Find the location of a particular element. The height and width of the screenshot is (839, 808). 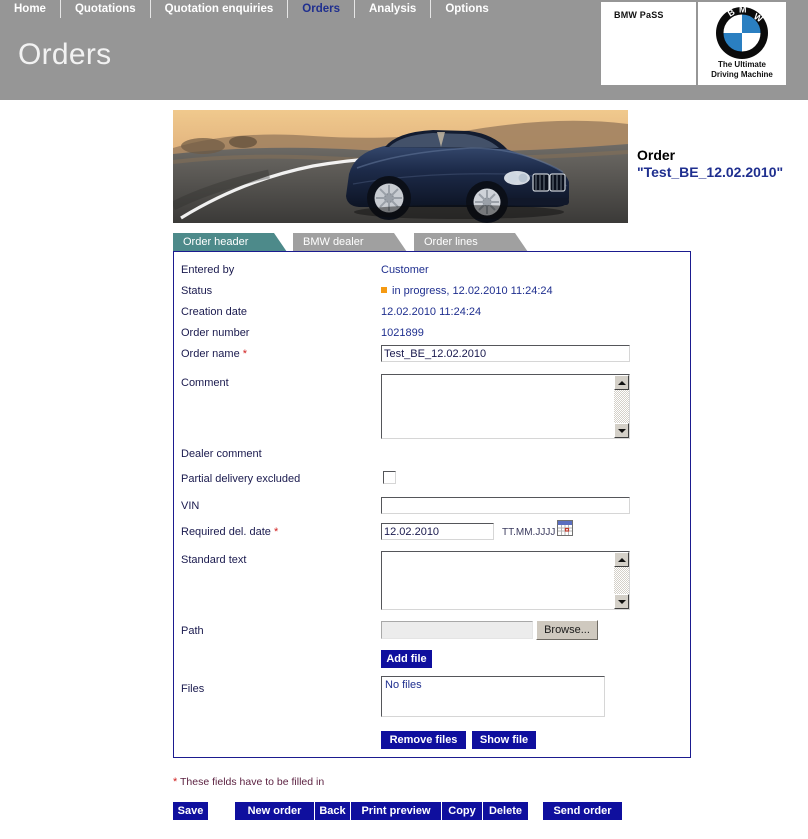

partial-delivery-label: Partial delivery excluded is located at coordinates (241, 479).